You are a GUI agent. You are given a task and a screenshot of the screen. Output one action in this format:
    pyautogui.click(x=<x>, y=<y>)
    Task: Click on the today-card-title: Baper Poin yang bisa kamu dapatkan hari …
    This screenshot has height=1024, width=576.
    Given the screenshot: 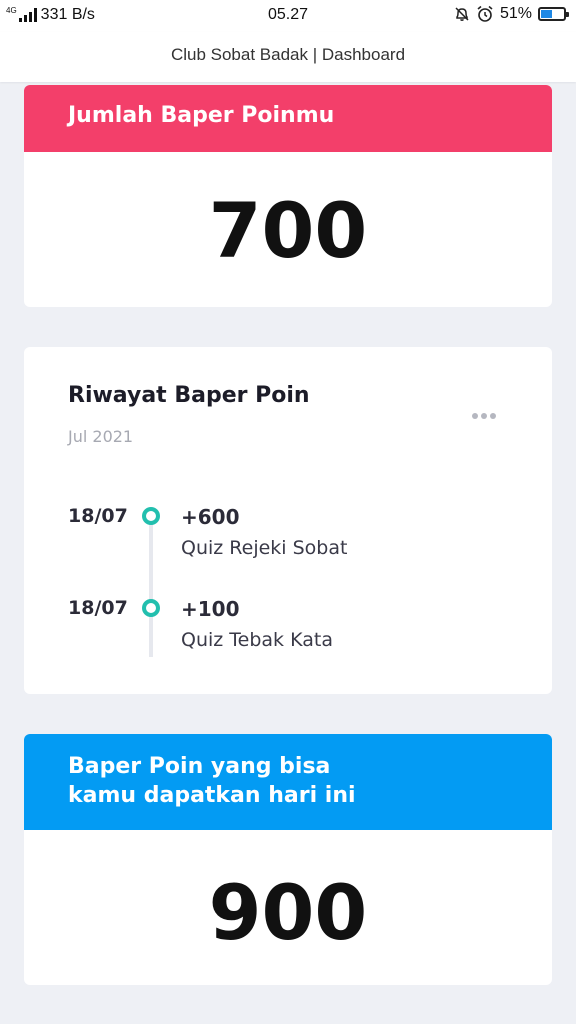 What is the action you would take?
    pyautogui.click(x=288, y=782)
    